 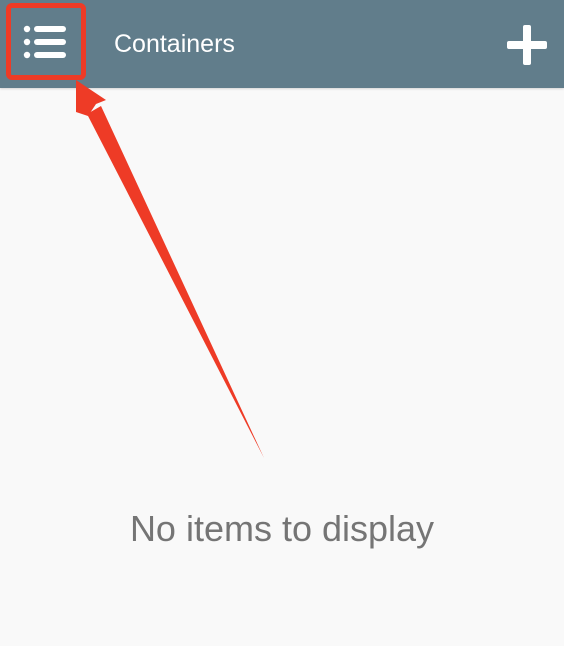 I want to click on plus-icon, so click(x=527, y=45).